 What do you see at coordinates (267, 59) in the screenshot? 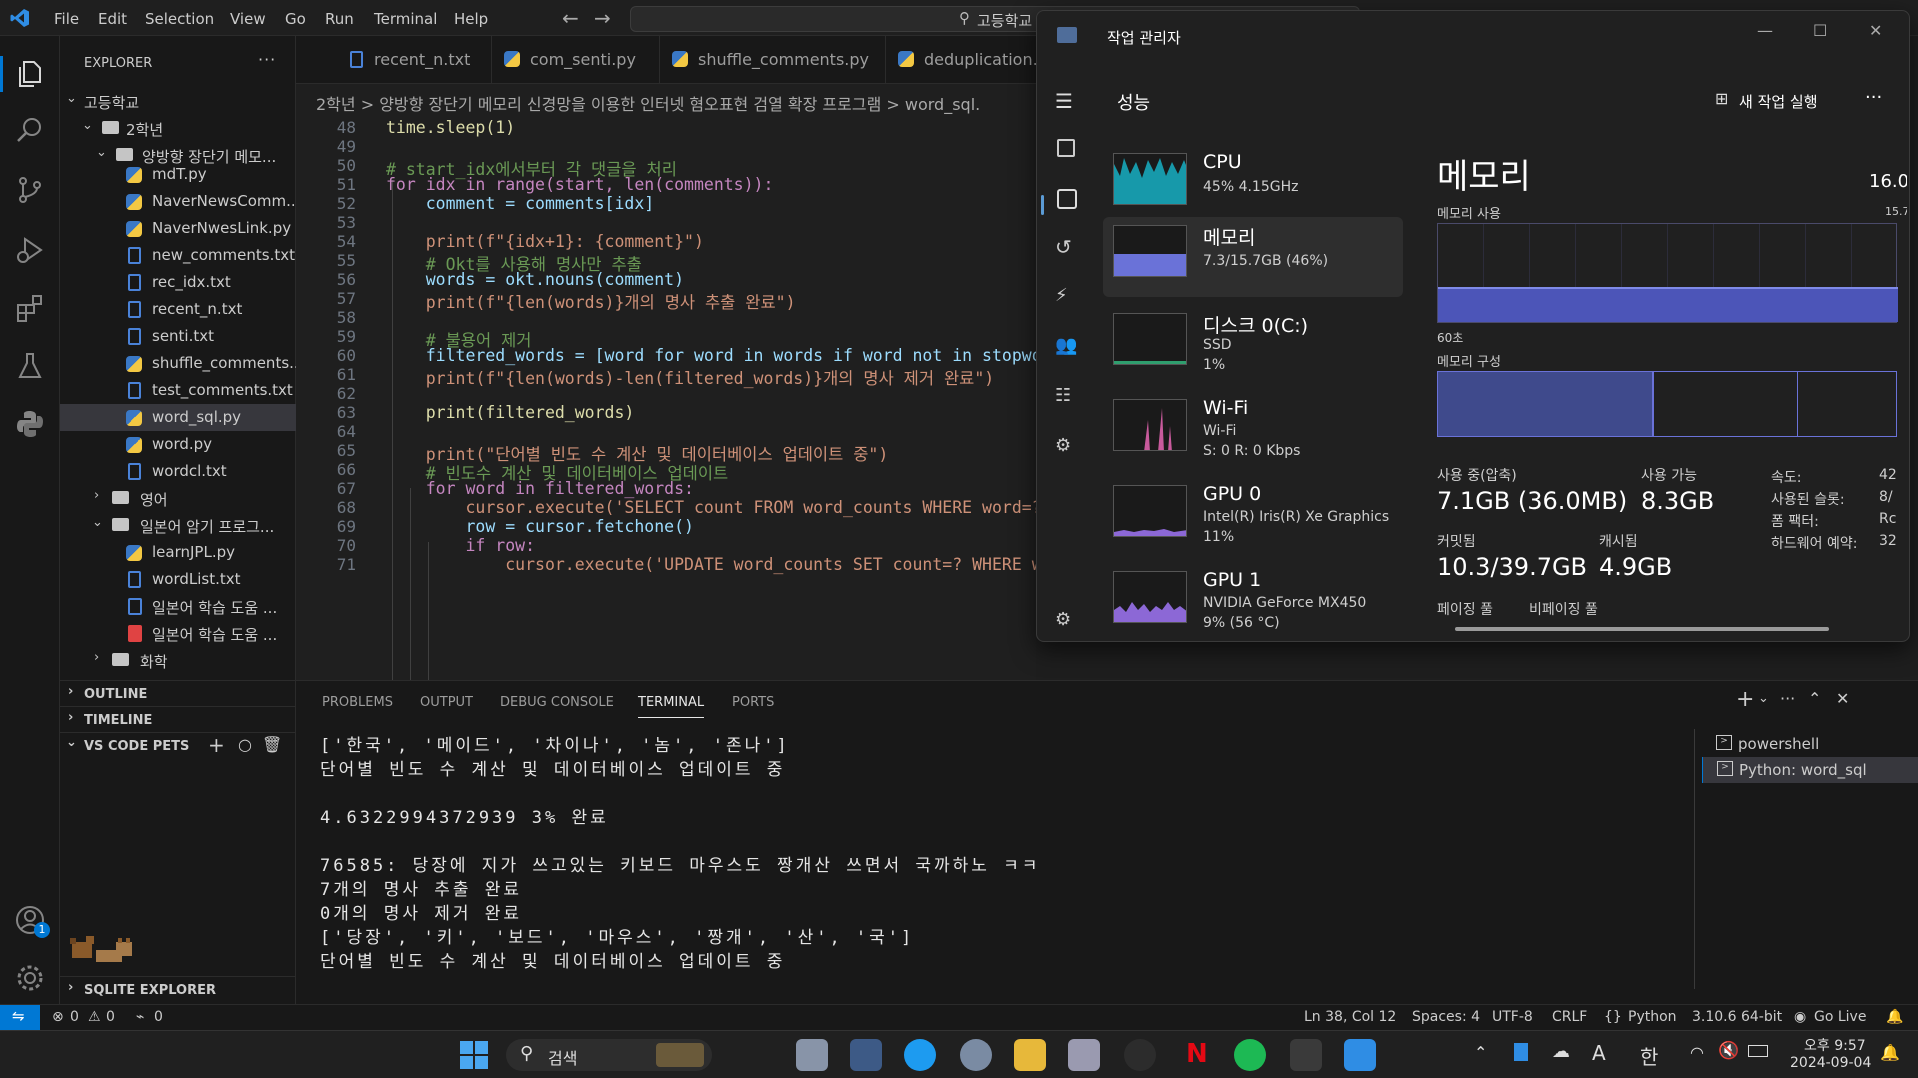
I see `more-actions-icon: ···` at bounding box center [267, 59].